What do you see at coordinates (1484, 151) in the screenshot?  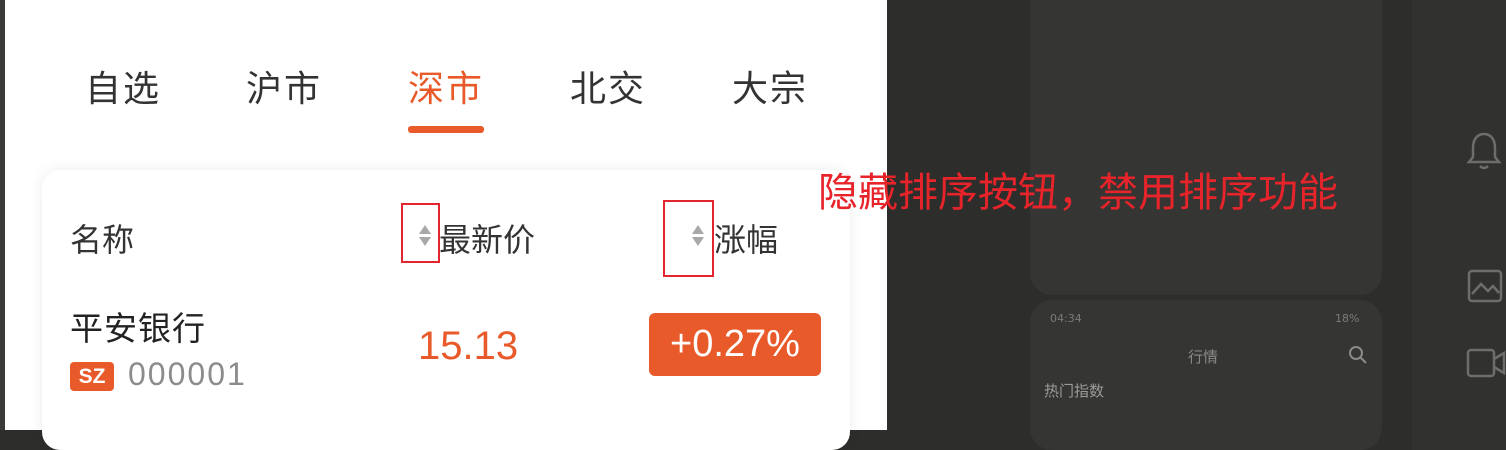 I see `bell-icon` at bounding box center [1484, 151].